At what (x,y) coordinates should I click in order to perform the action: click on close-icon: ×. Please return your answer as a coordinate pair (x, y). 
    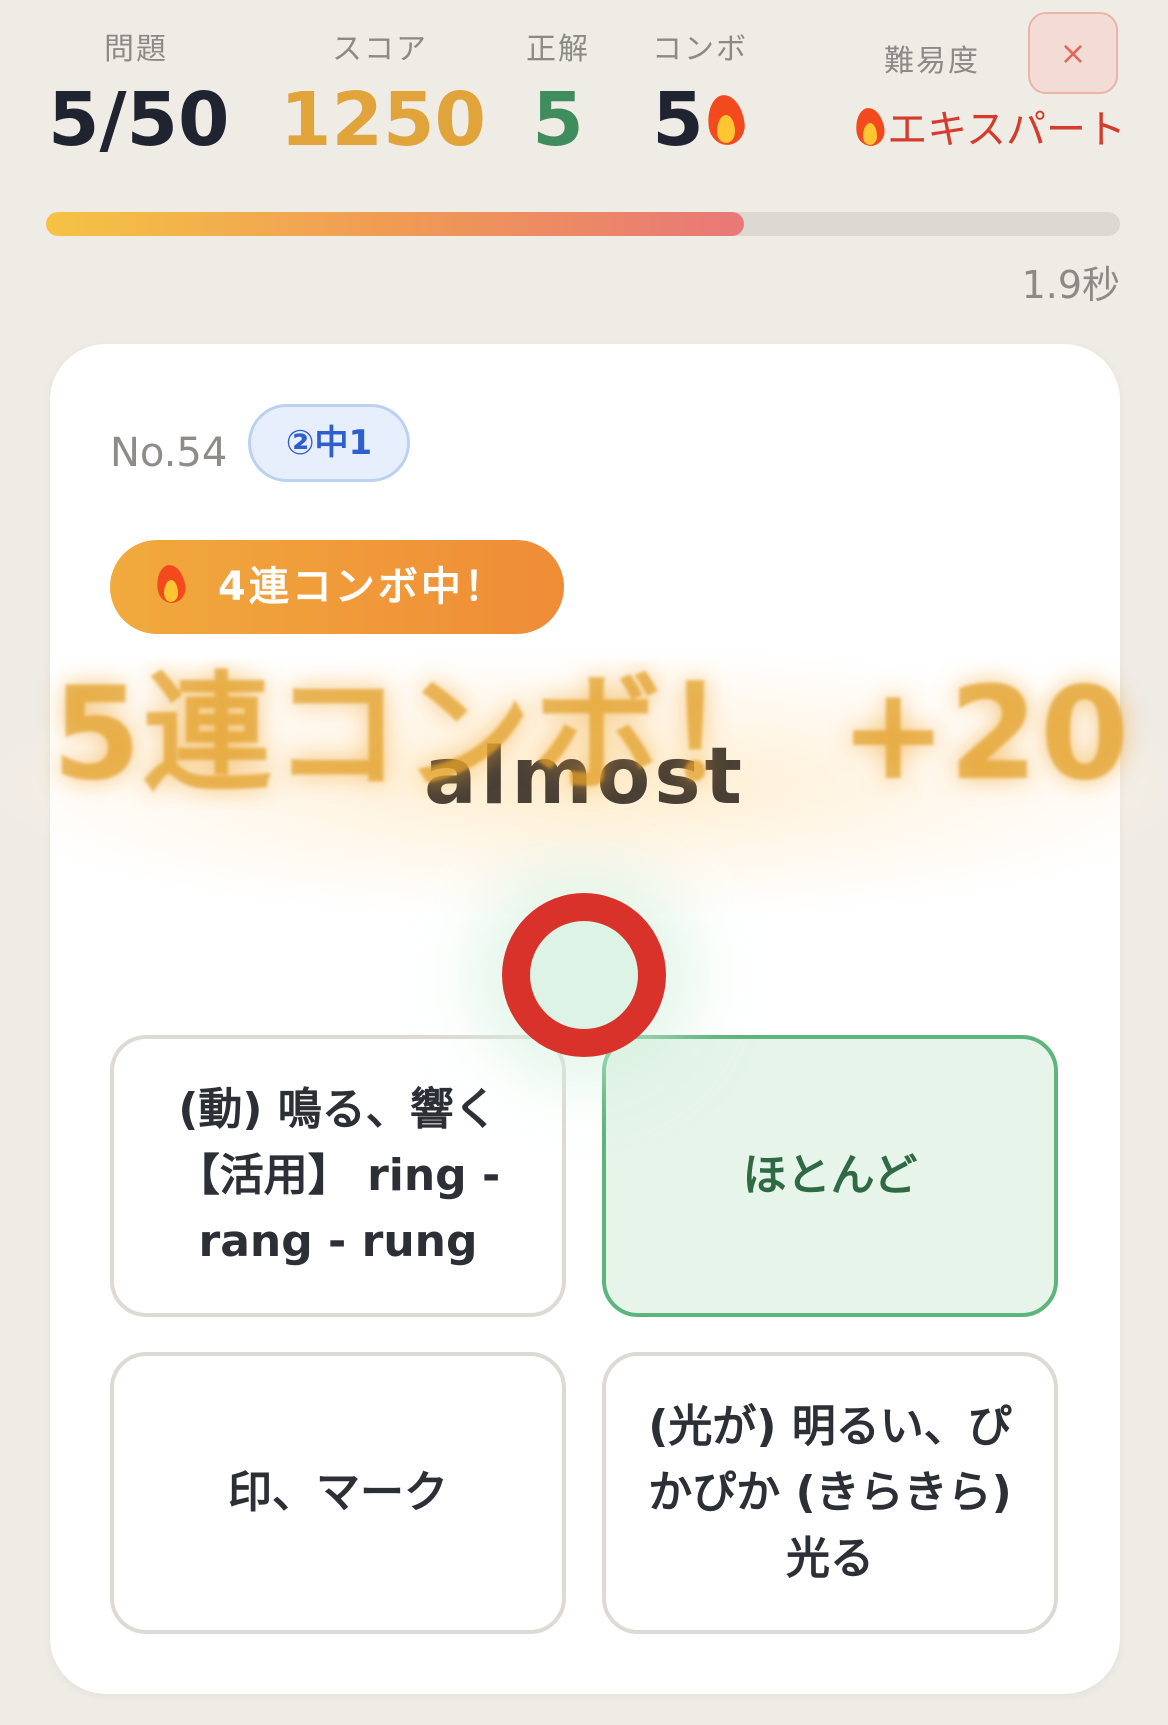
    Looking at the image, I should click on (1073, 53).